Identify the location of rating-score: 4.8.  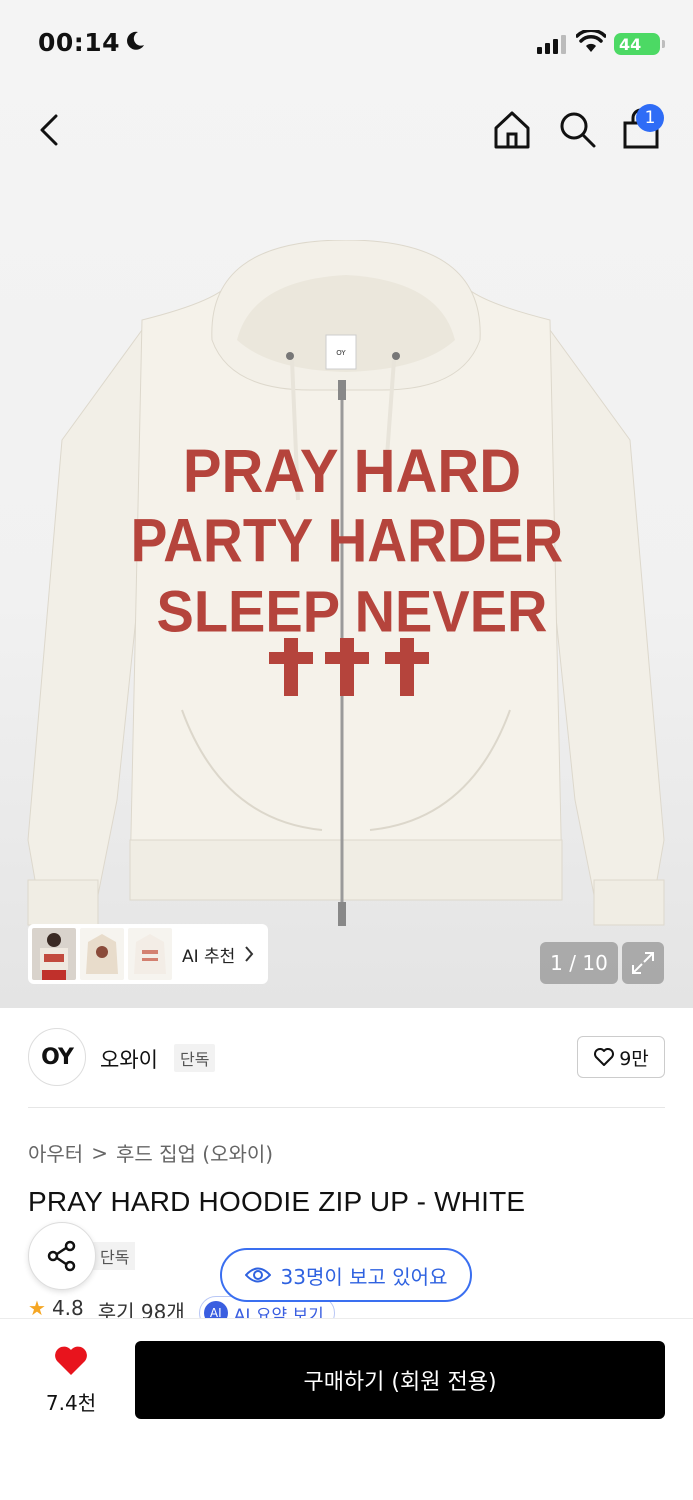
(67, 1308).